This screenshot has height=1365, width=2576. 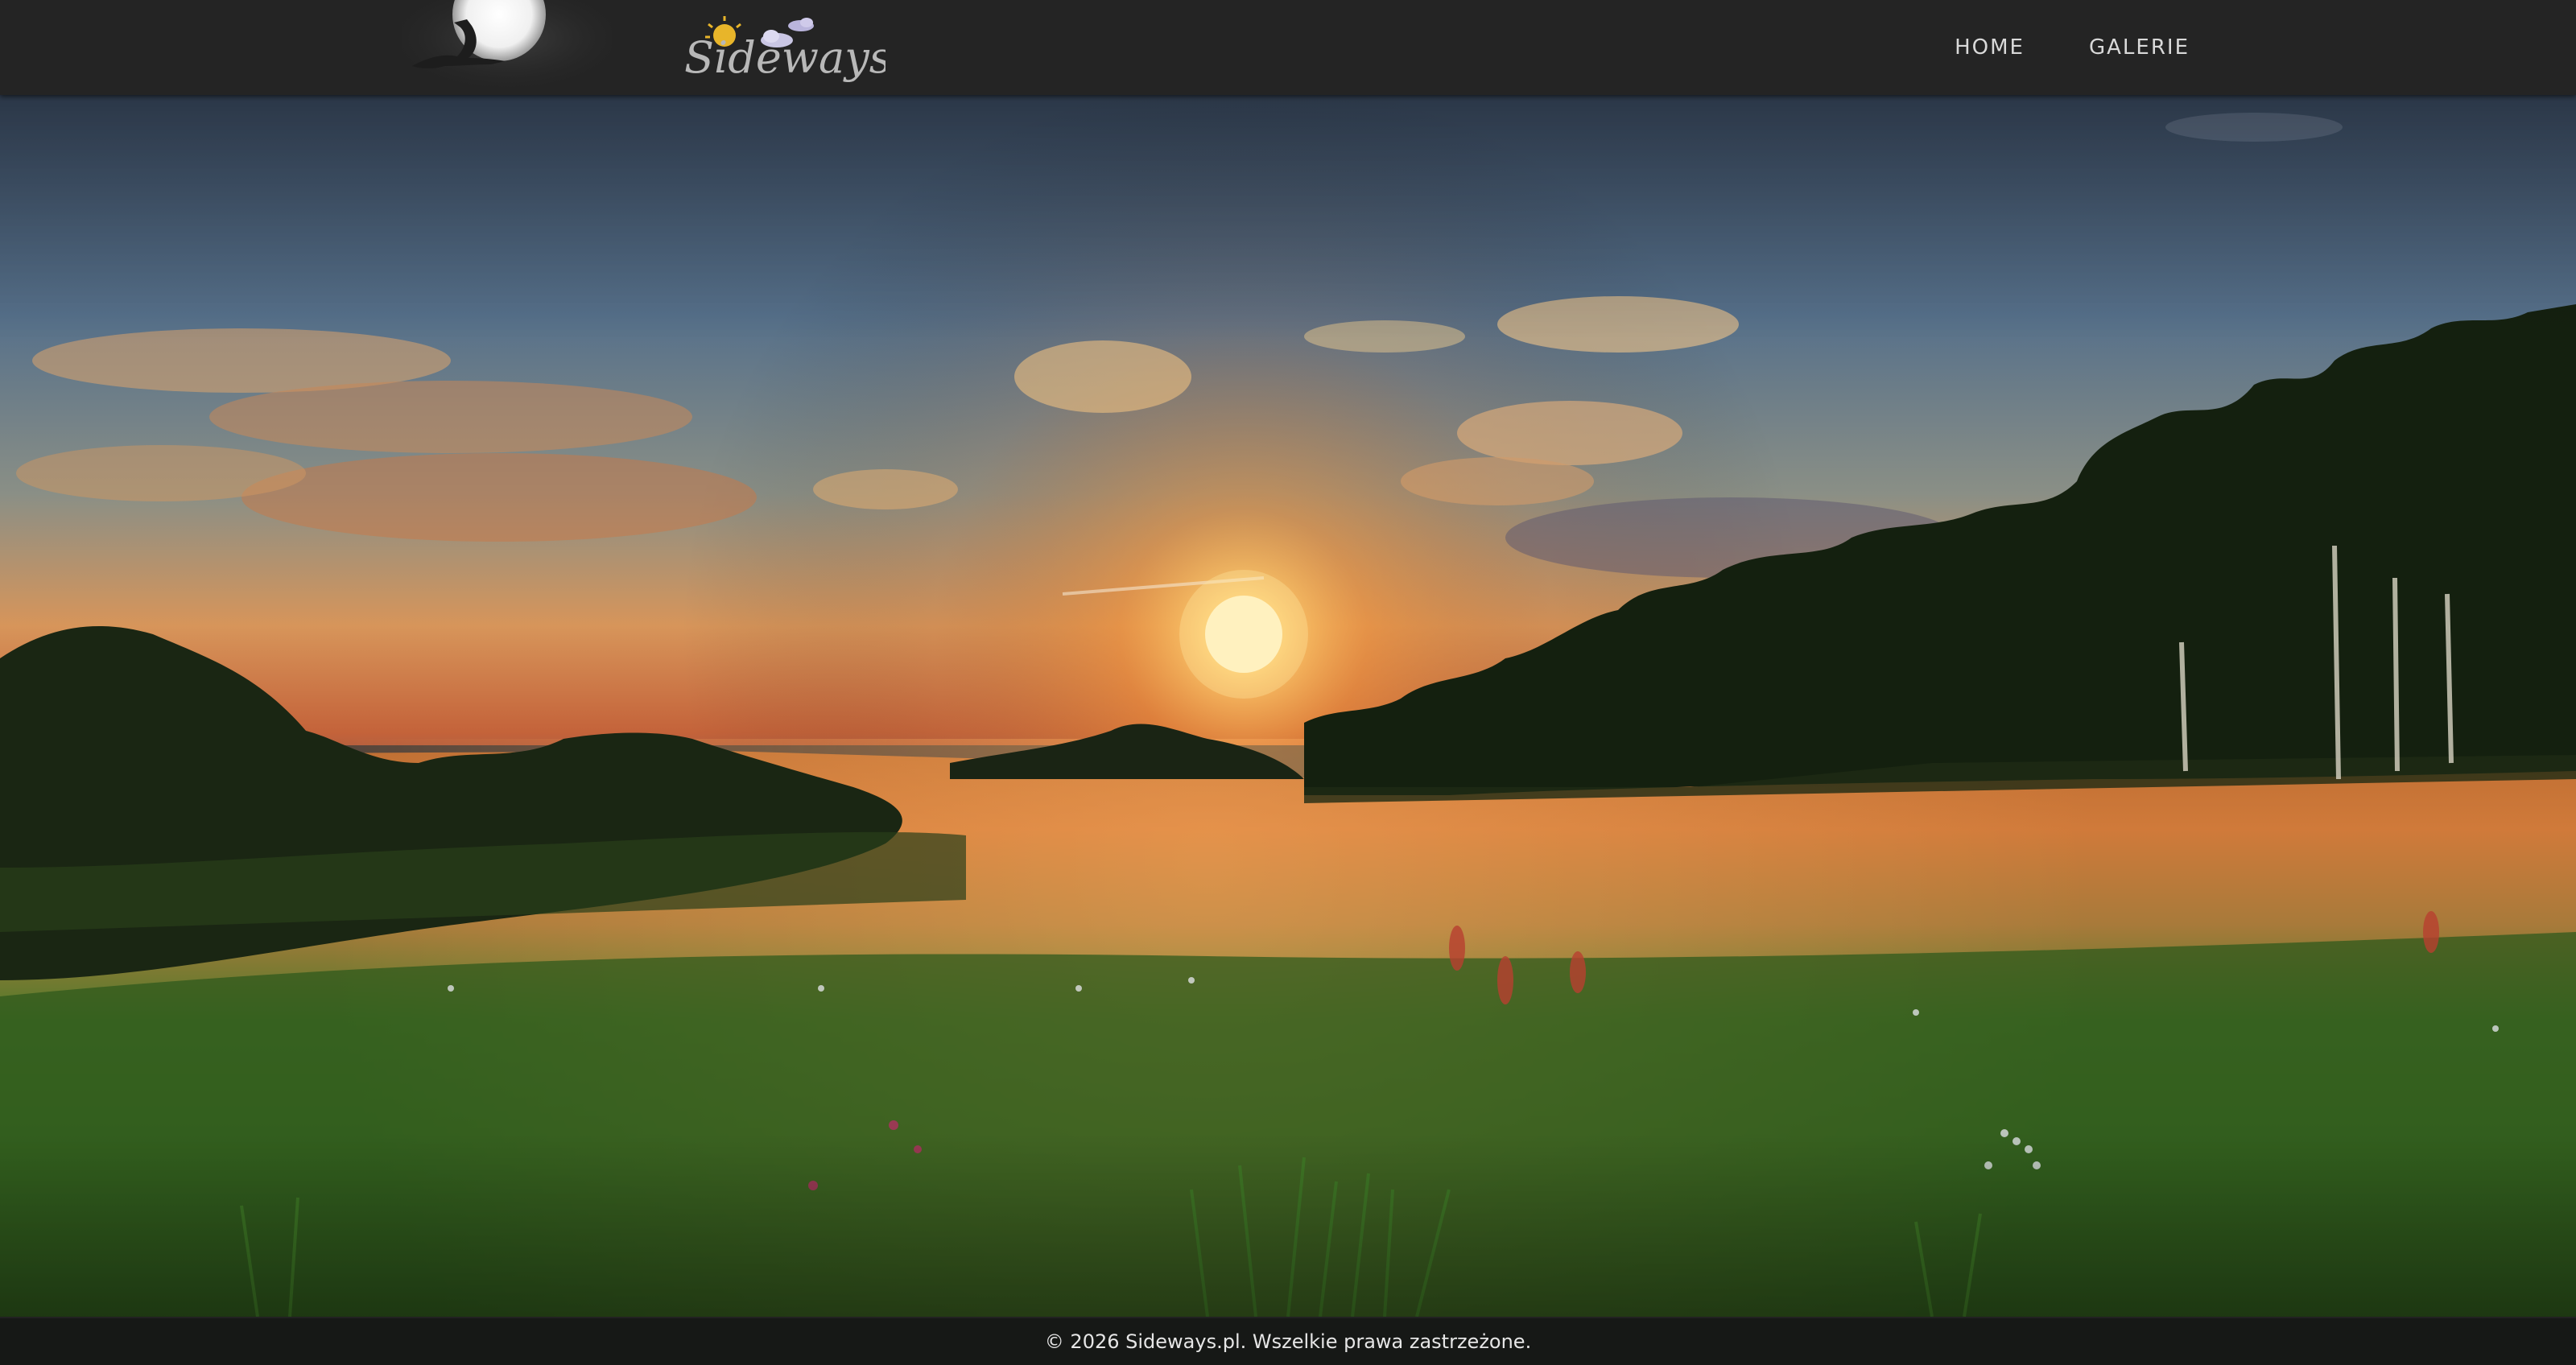 What do you see at coordinates (785, 58) in the screenshot?
I see `logo-text: Sideways` at bounding box center [785, 58].